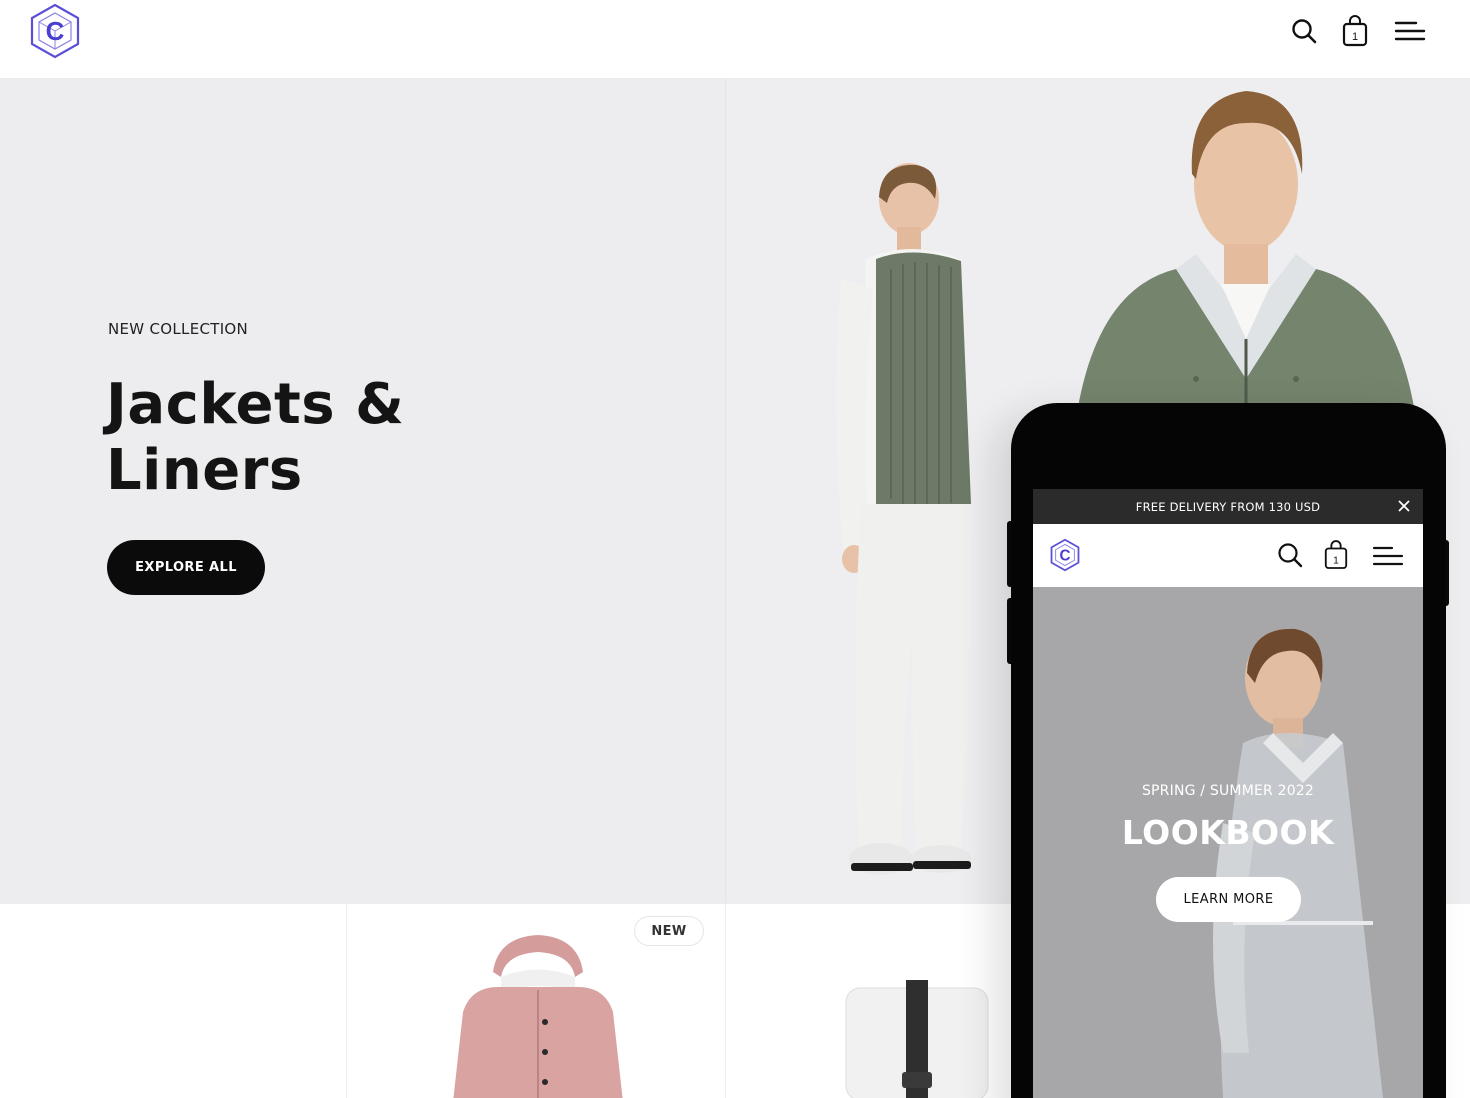 This screenshot has width=1470, height=1098. I want to click on brand-logo-icon: C, so click(55, 31).